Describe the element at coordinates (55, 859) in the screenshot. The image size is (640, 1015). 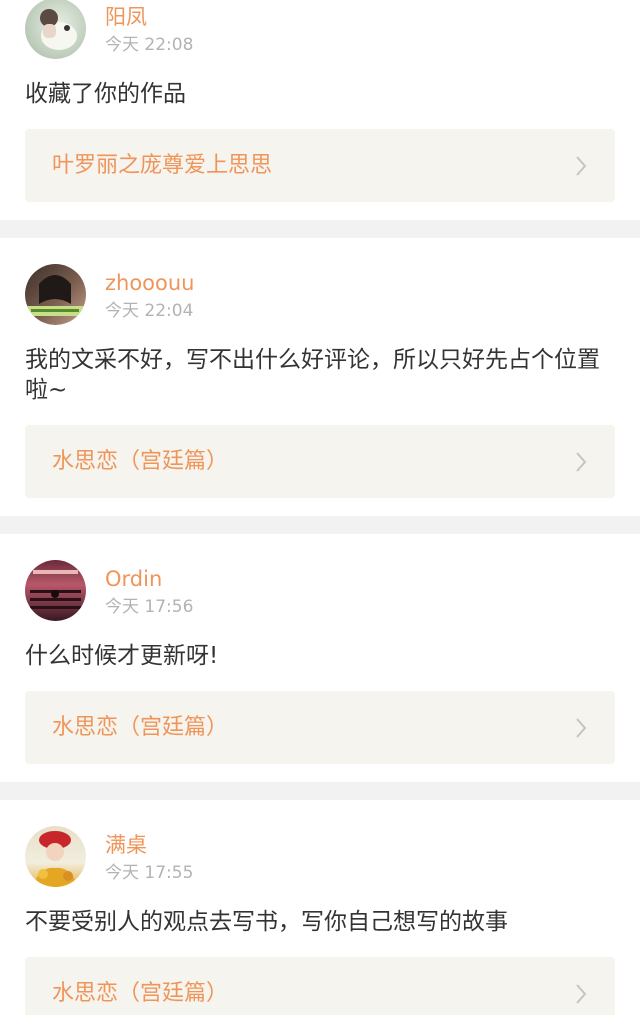
I see `avatar-girl-red-hat-icon` at that location.